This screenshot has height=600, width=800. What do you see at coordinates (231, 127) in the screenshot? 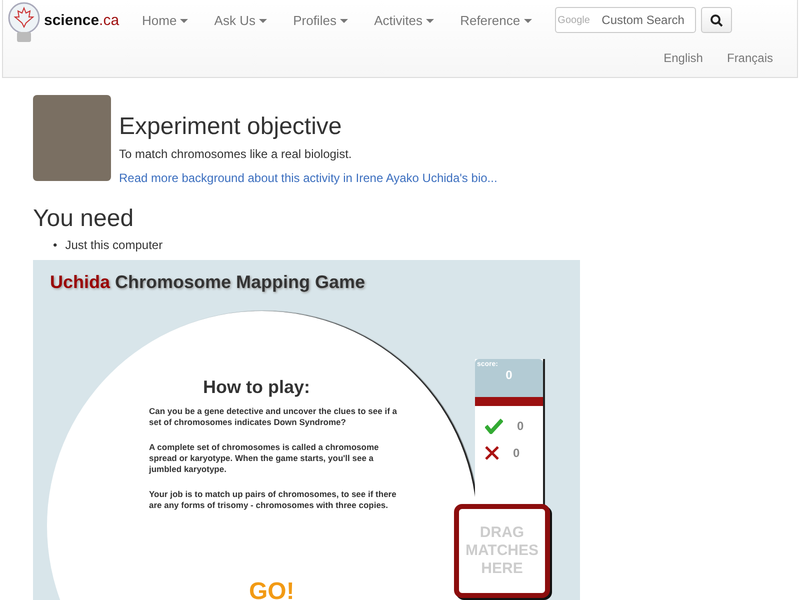
I see `section-heading: Experiment objective` at bounding box center [231, 127].